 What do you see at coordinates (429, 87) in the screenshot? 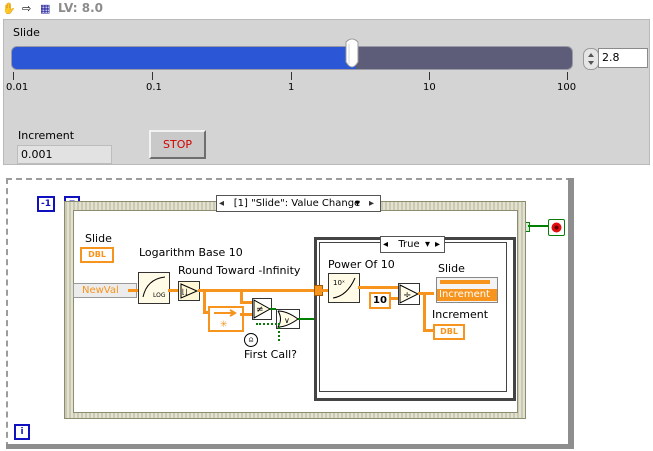
I see `scale-tick-label: 10` at bounding box center [429, 87].